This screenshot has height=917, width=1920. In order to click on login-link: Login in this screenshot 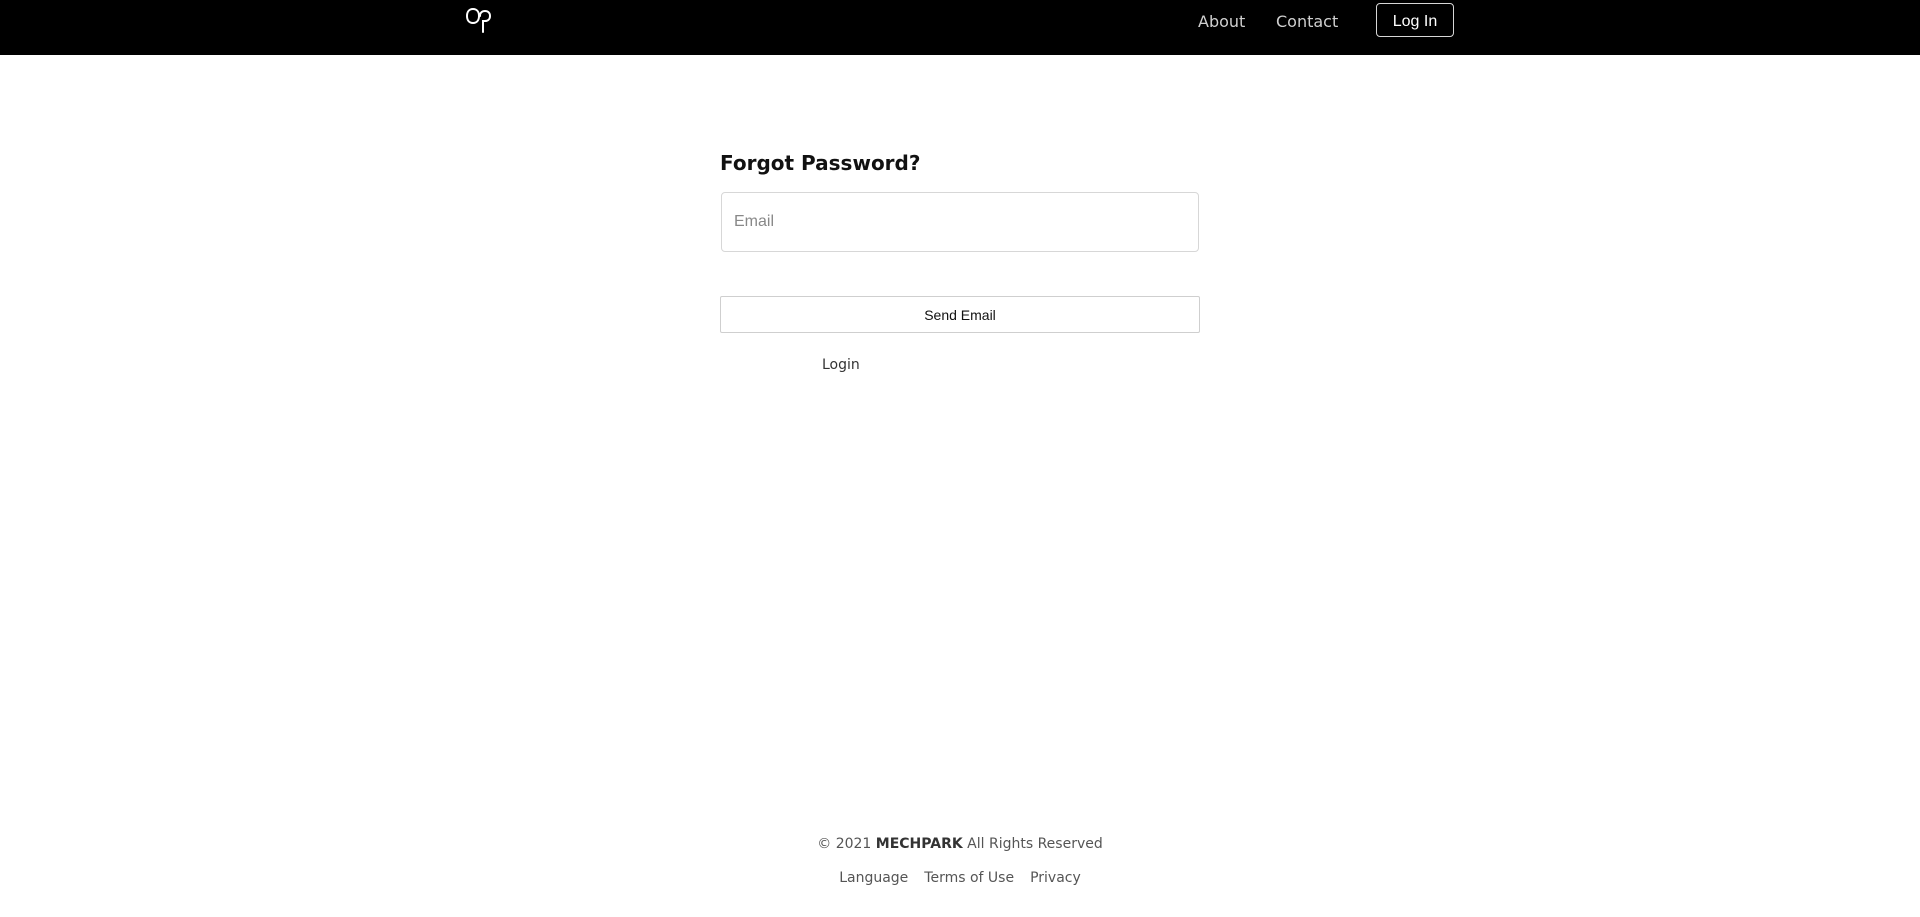, I will do `click(841, 365)`.